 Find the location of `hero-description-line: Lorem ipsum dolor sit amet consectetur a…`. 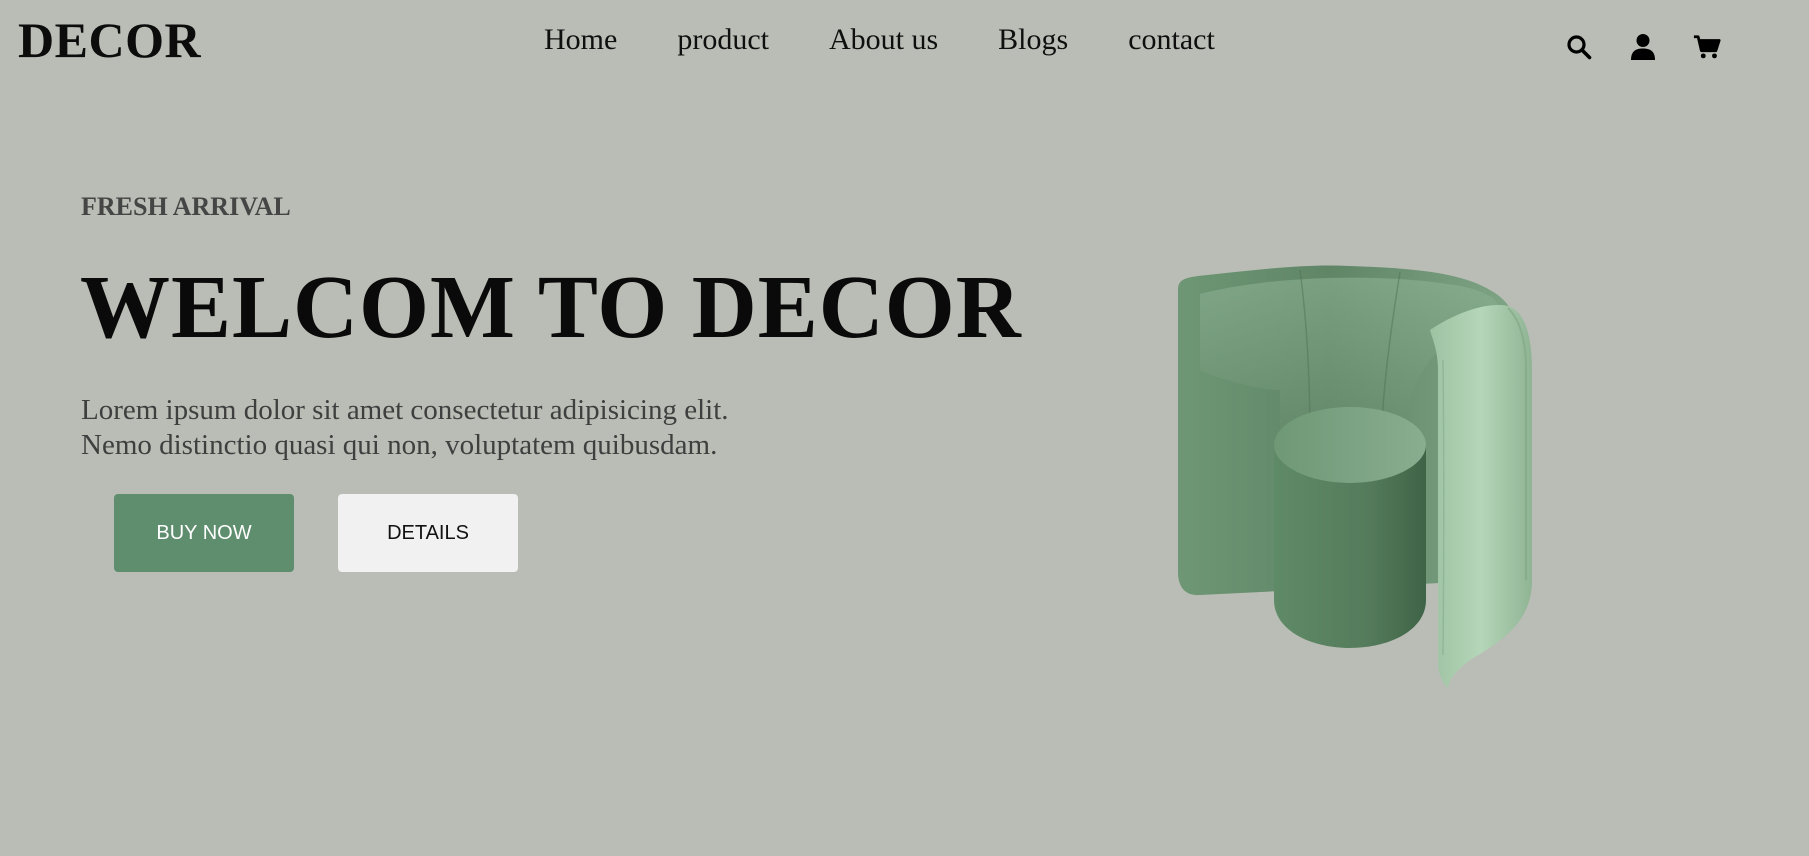

hero-description-line: Lorem ipsum dolor sit amet consectetur a… is located at coordinates (405, 410).